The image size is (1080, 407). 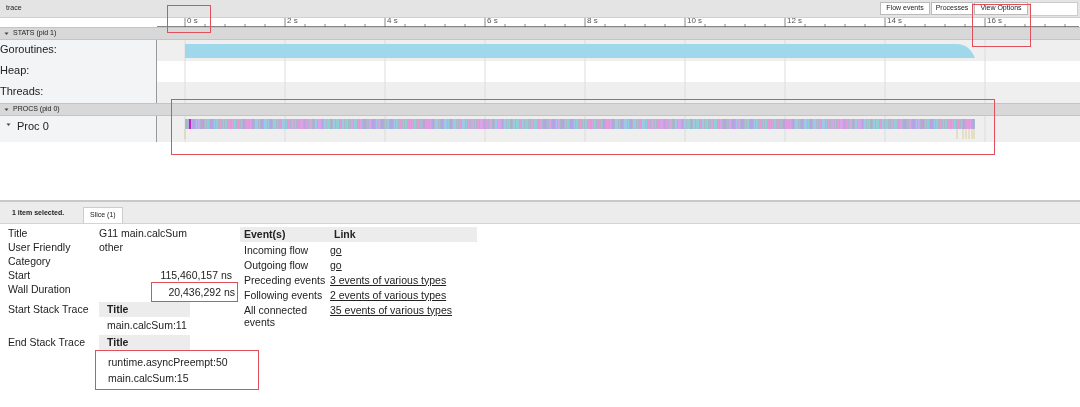 What do you see at coordinates (47, 342) in the screenshot?
I see `field-label: End Stack Trace` at bounding box center [47, 342].